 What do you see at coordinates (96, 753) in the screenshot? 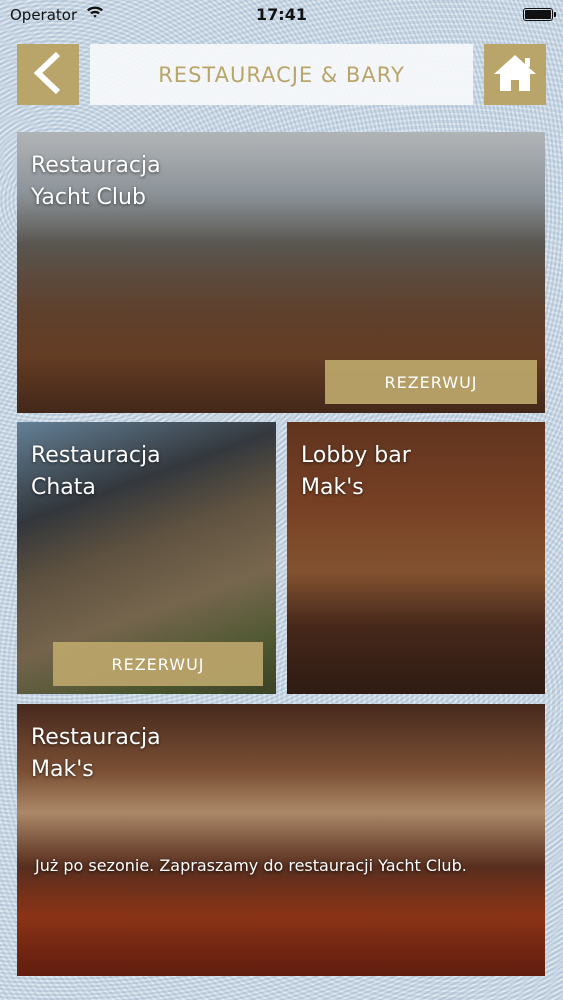
I see `card-title: Restauracja Mak's` at bounding box center [96, 753].